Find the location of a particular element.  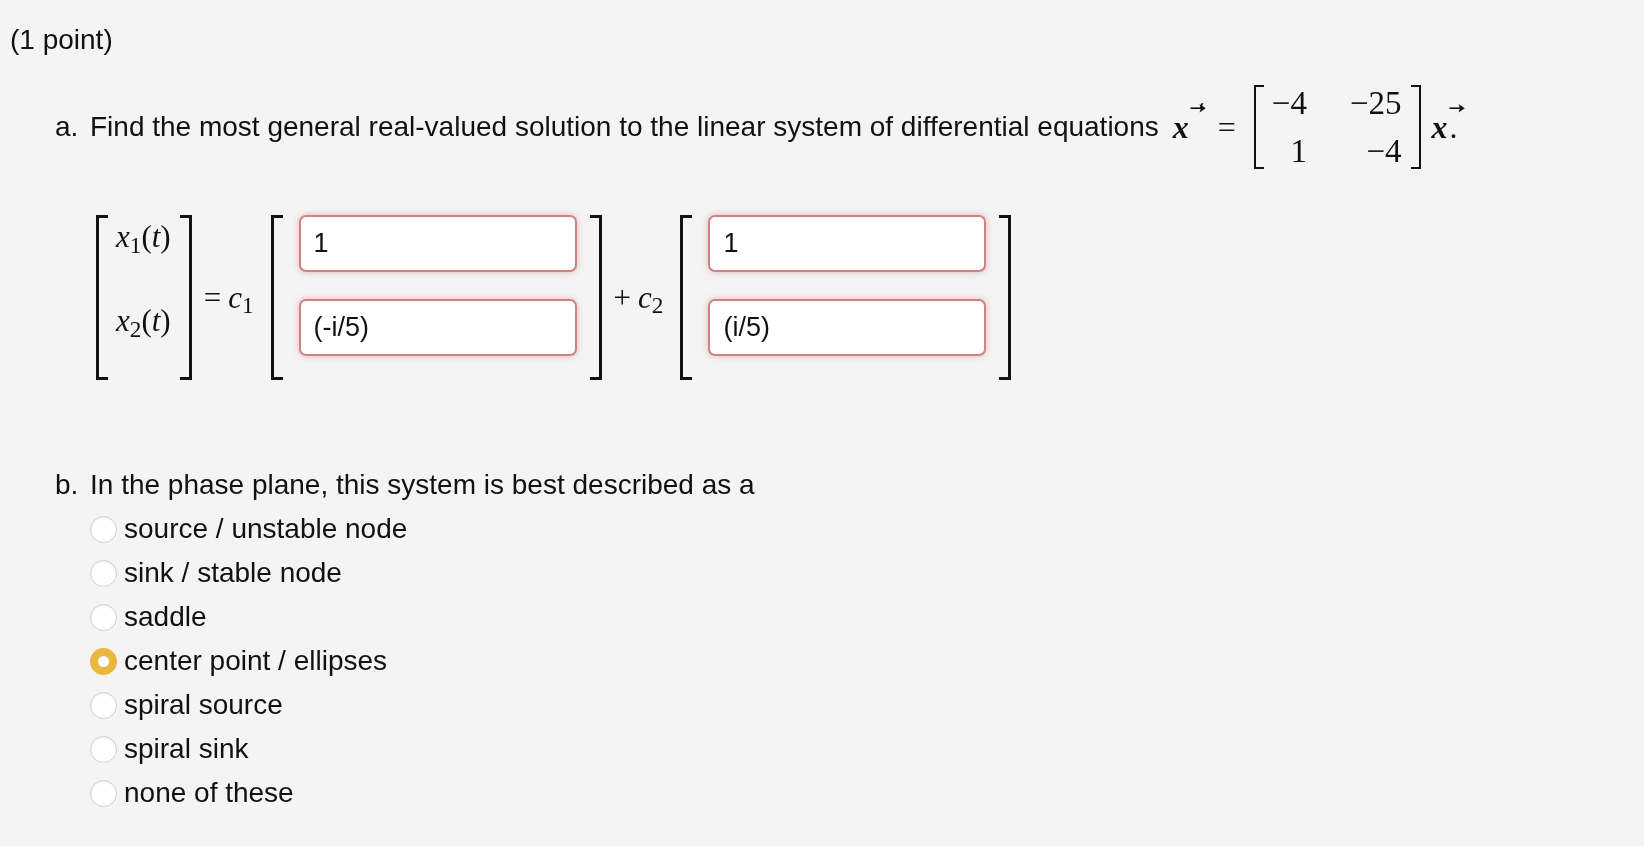

equals-sign: = is located at coordinates (1226, 127).